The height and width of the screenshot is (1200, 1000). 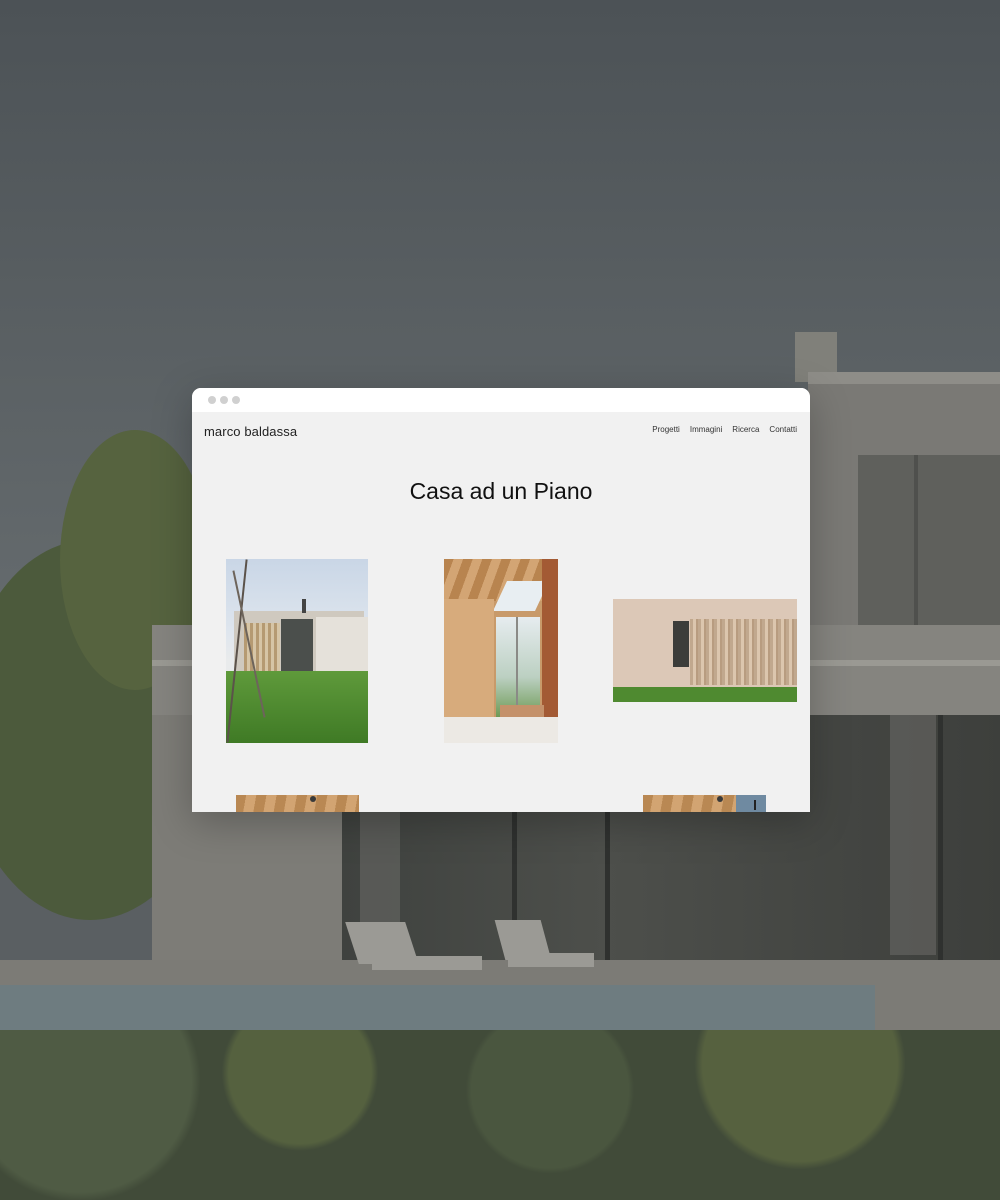 What do you see at coordinates (904, 378) in the screenshot?
I see `upper-roof` at bounding box center [904, 378].